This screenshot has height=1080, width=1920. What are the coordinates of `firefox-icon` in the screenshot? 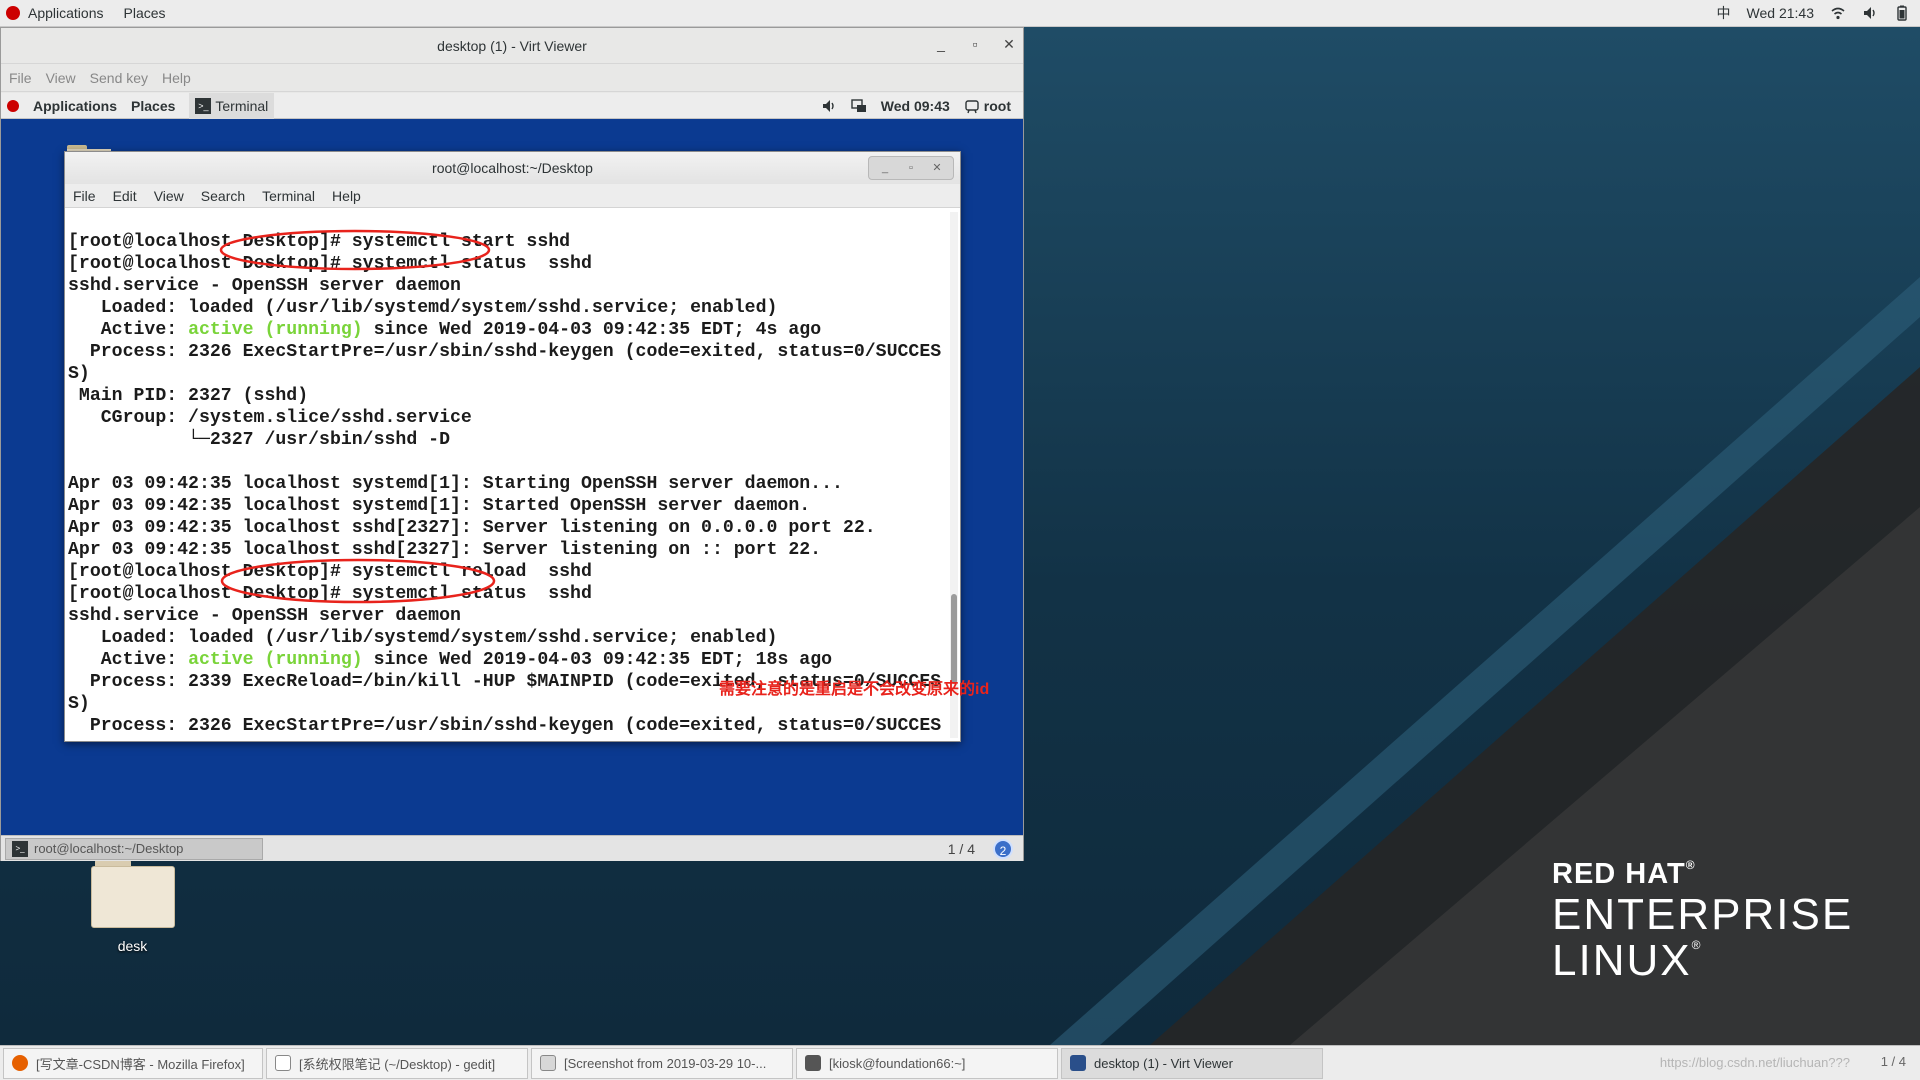 It's located at (20, 1063).